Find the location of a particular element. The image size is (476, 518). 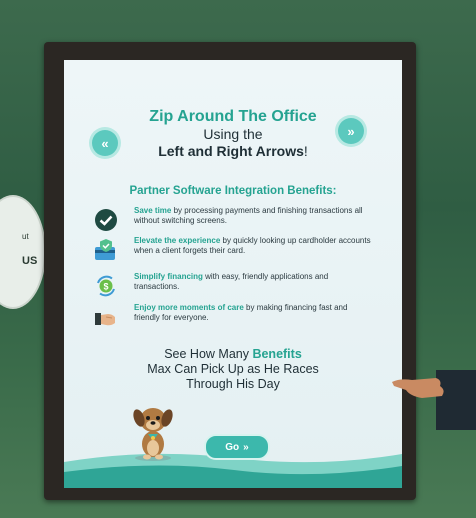

refresh-dollar-icon: $ is located at coordinates (106, 286).